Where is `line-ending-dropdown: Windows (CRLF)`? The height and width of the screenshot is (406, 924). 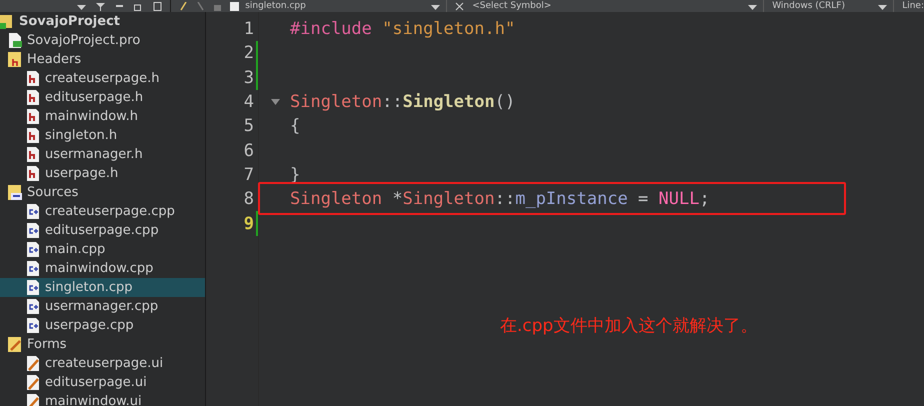 line-ending-dropdown: Windows (CRLF) is located at coordinates (822, 6).